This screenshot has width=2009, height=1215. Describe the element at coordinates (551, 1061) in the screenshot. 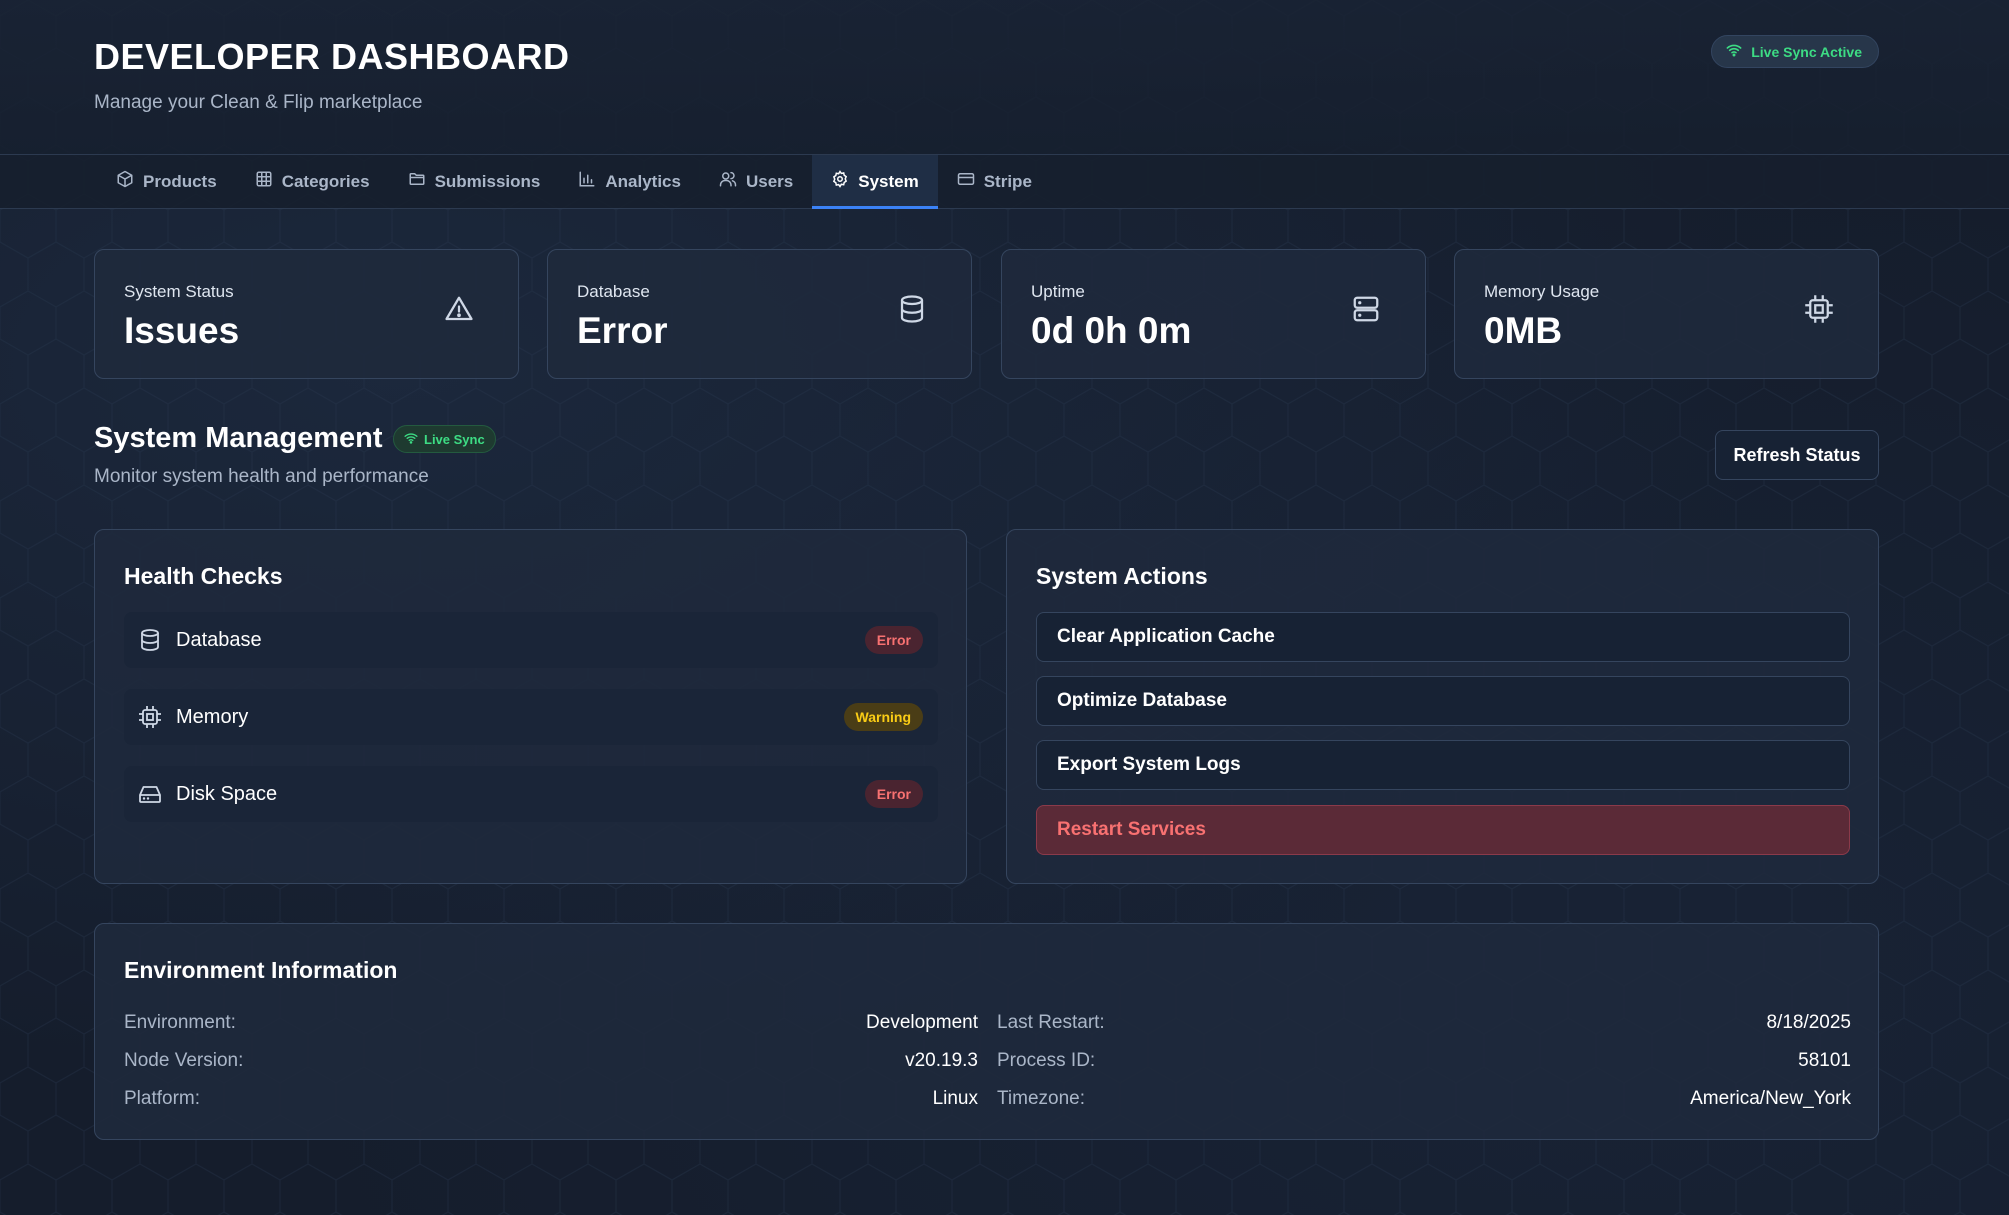

I see `env-row-node-version: Node Version: v20.19.3` at that location.